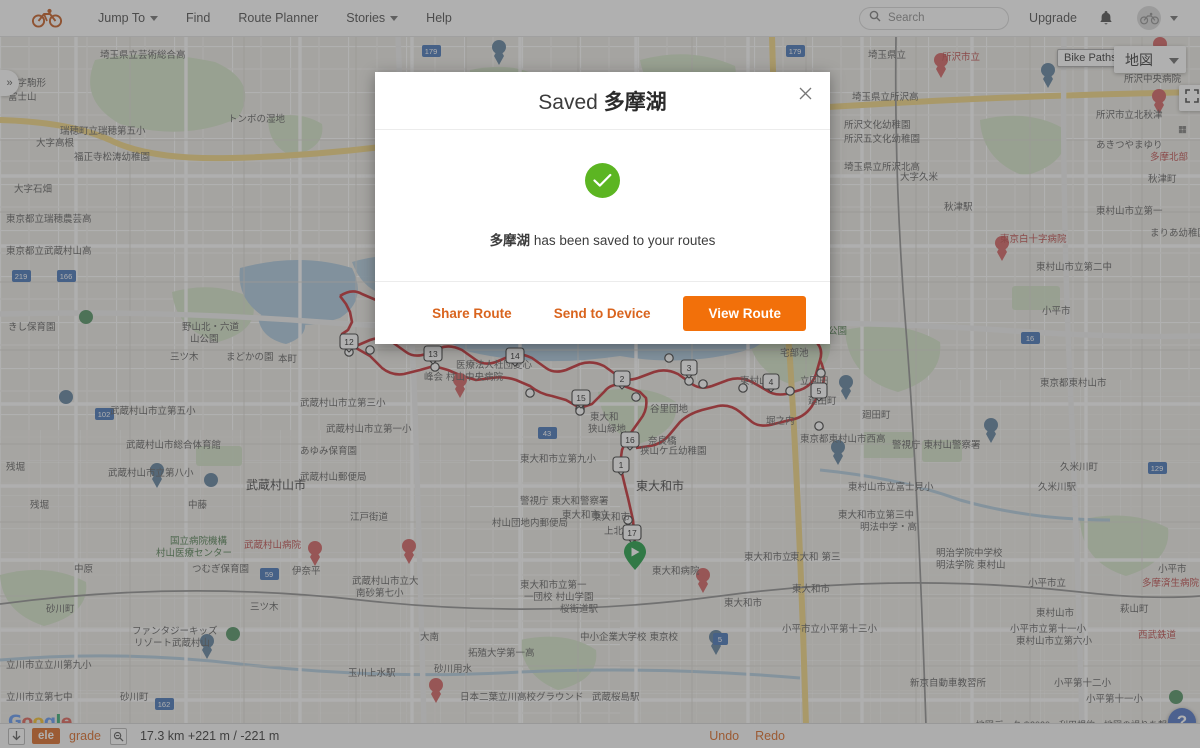  What do you see at coordinates (510, 240) in the screenshot?
I see `message-route-name: 多摩湖` at bounding box center [510, 240].